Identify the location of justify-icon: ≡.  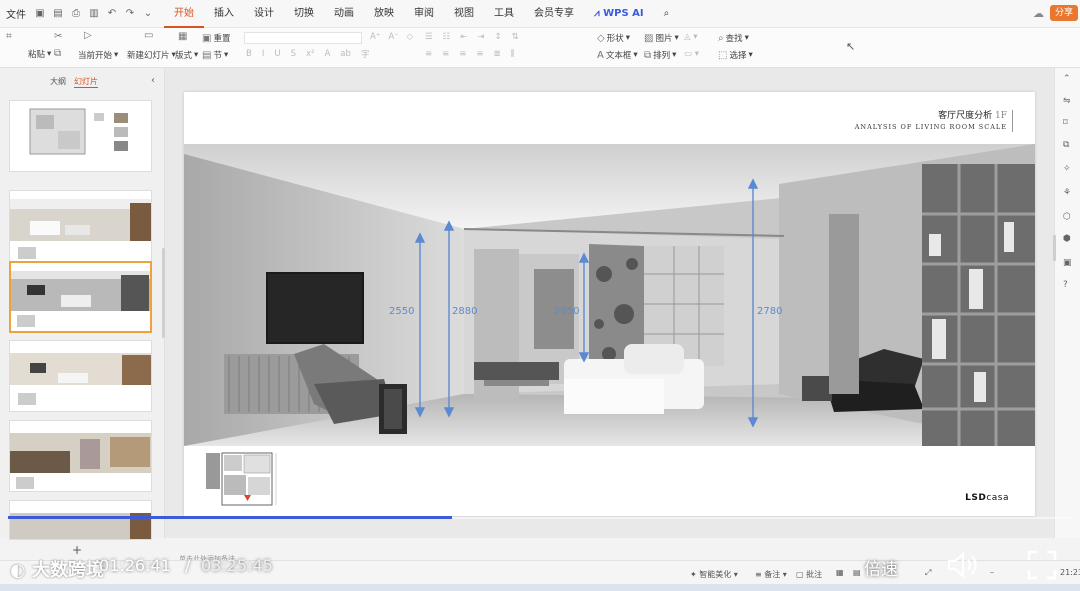
(479, 54).